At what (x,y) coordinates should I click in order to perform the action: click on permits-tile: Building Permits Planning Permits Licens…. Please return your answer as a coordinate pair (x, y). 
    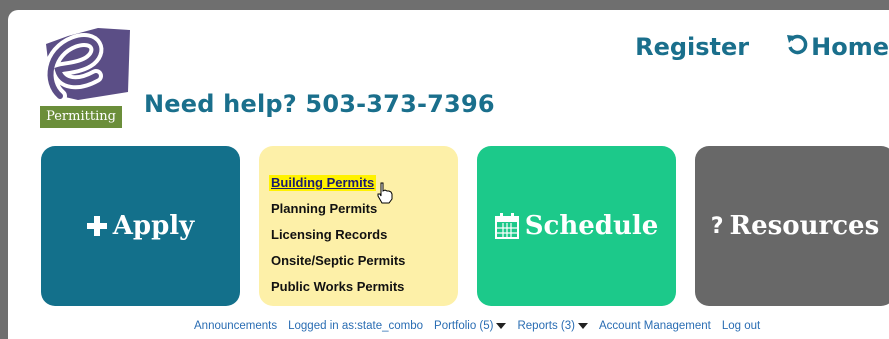
    Looking at the image, I should click on (358, 226).